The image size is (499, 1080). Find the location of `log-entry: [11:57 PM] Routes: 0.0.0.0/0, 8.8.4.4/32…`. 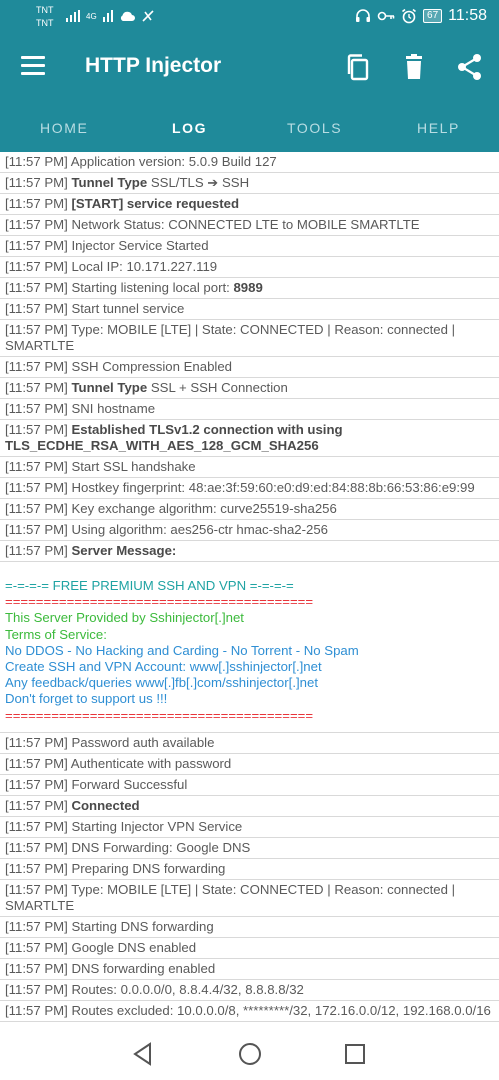

log-entry: [11:57 PM] Routes: 0.0.0.0/0, 8.8.4.4/32… is located at coordinates (249, 990).